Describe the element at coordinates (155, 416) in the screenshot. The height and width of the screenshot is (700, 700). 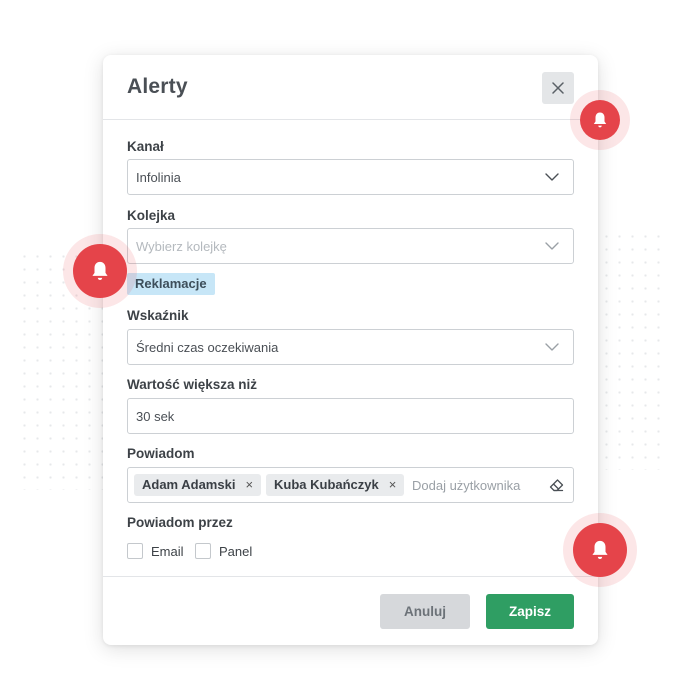
I see `wartosc-value: 30 sek` at that location.